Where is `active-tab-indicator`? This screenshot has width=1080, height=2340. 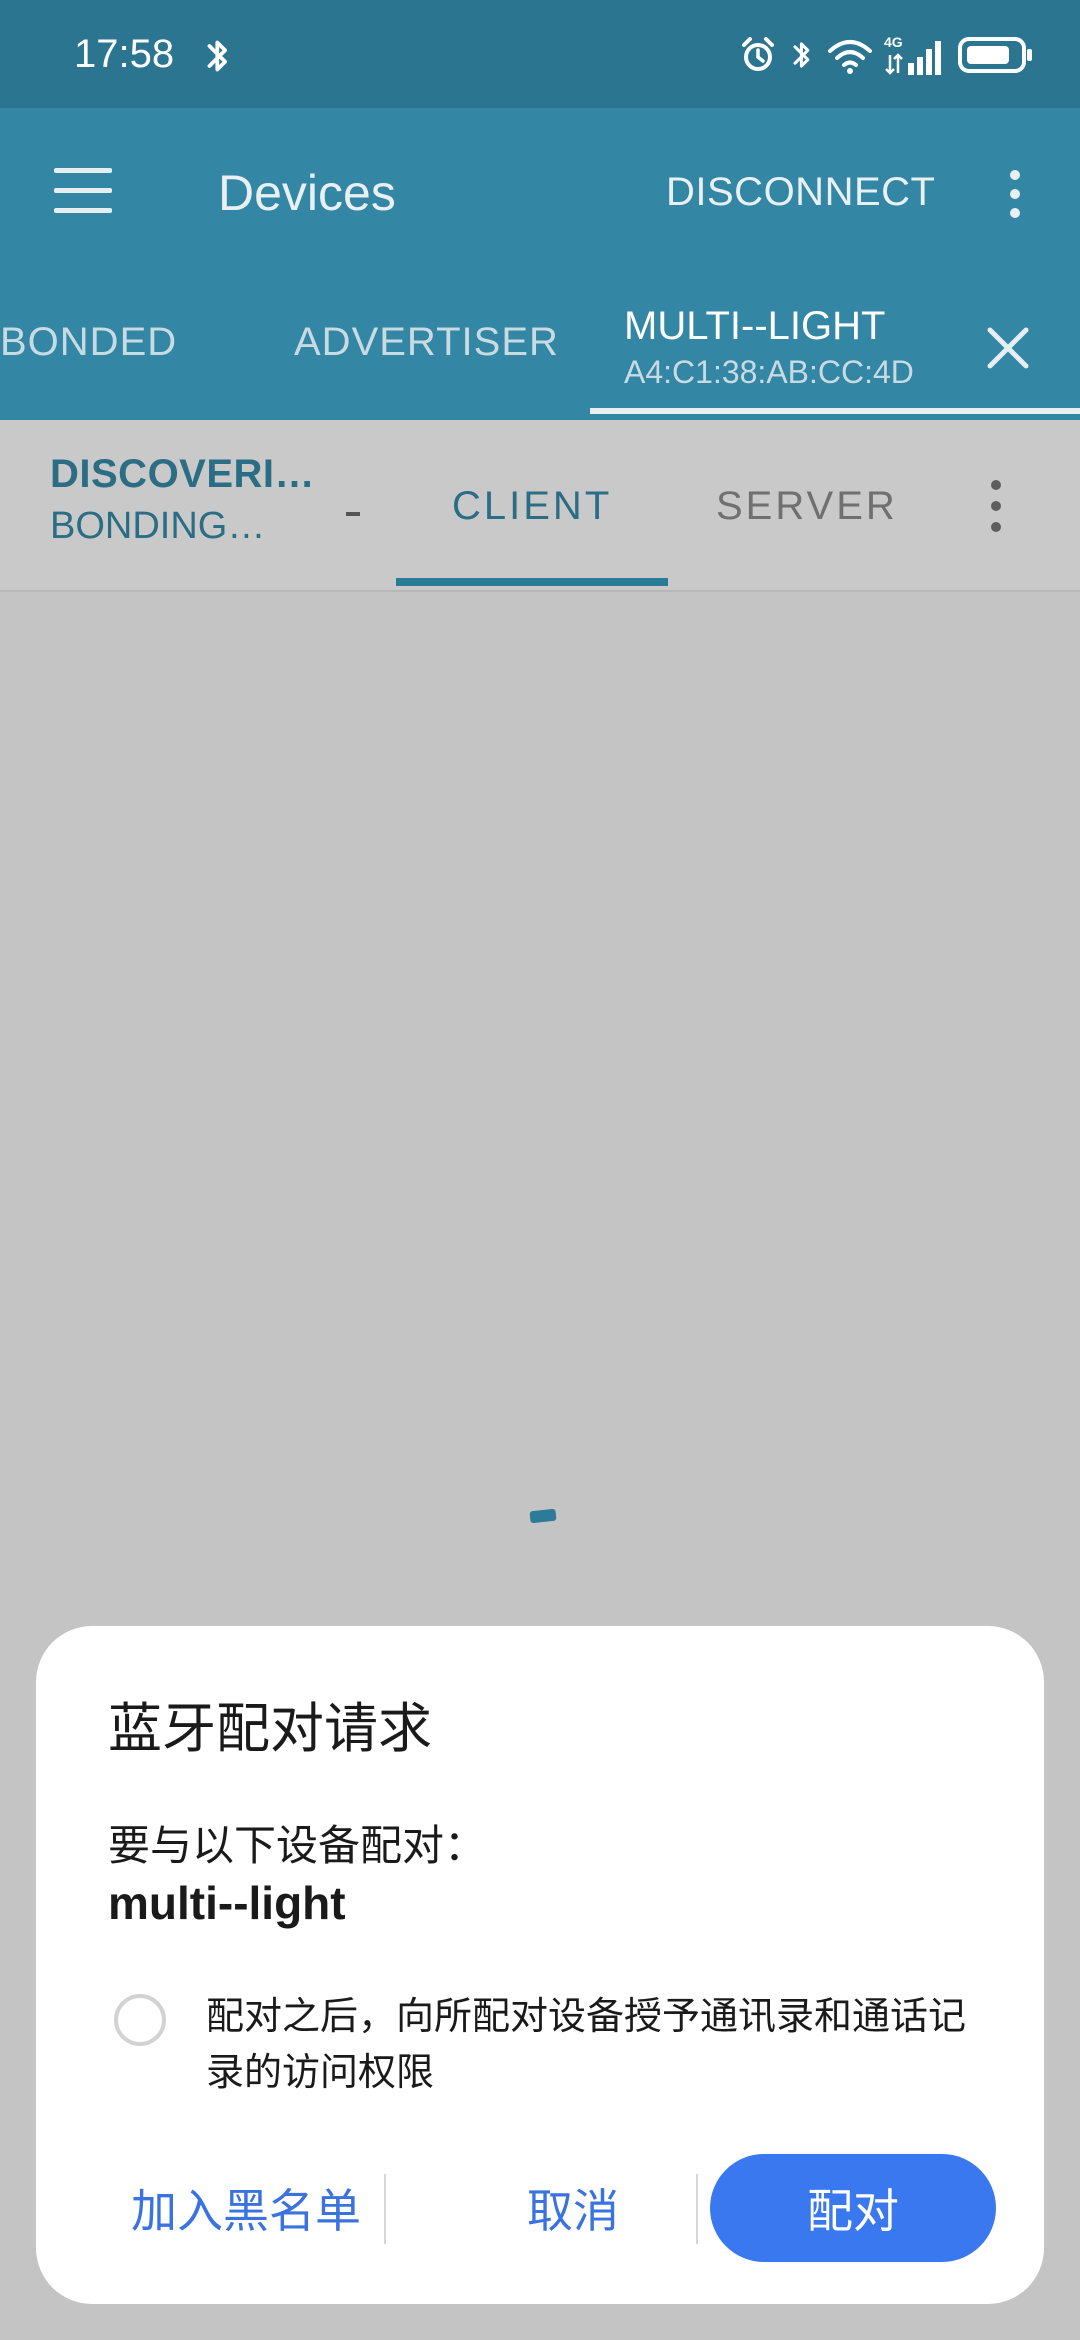
active-tab-indicator is located at coordinates (835, 411).